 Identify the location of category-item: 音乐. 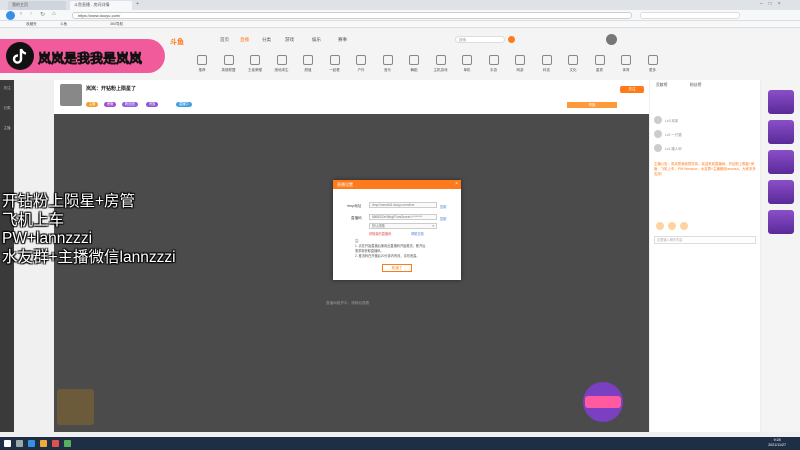
(388, 65).